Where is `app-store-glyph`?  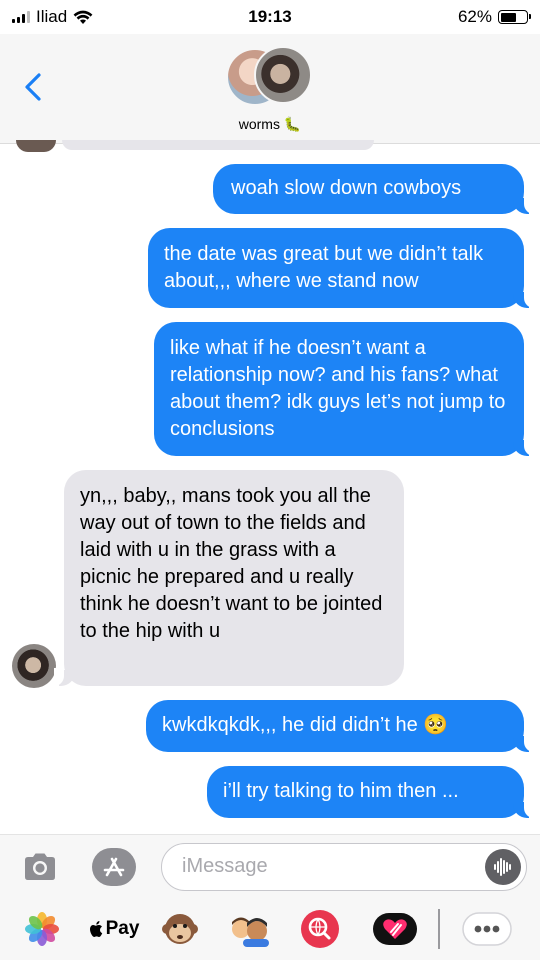
app-store-glyph is located at coordinates (114, 867).